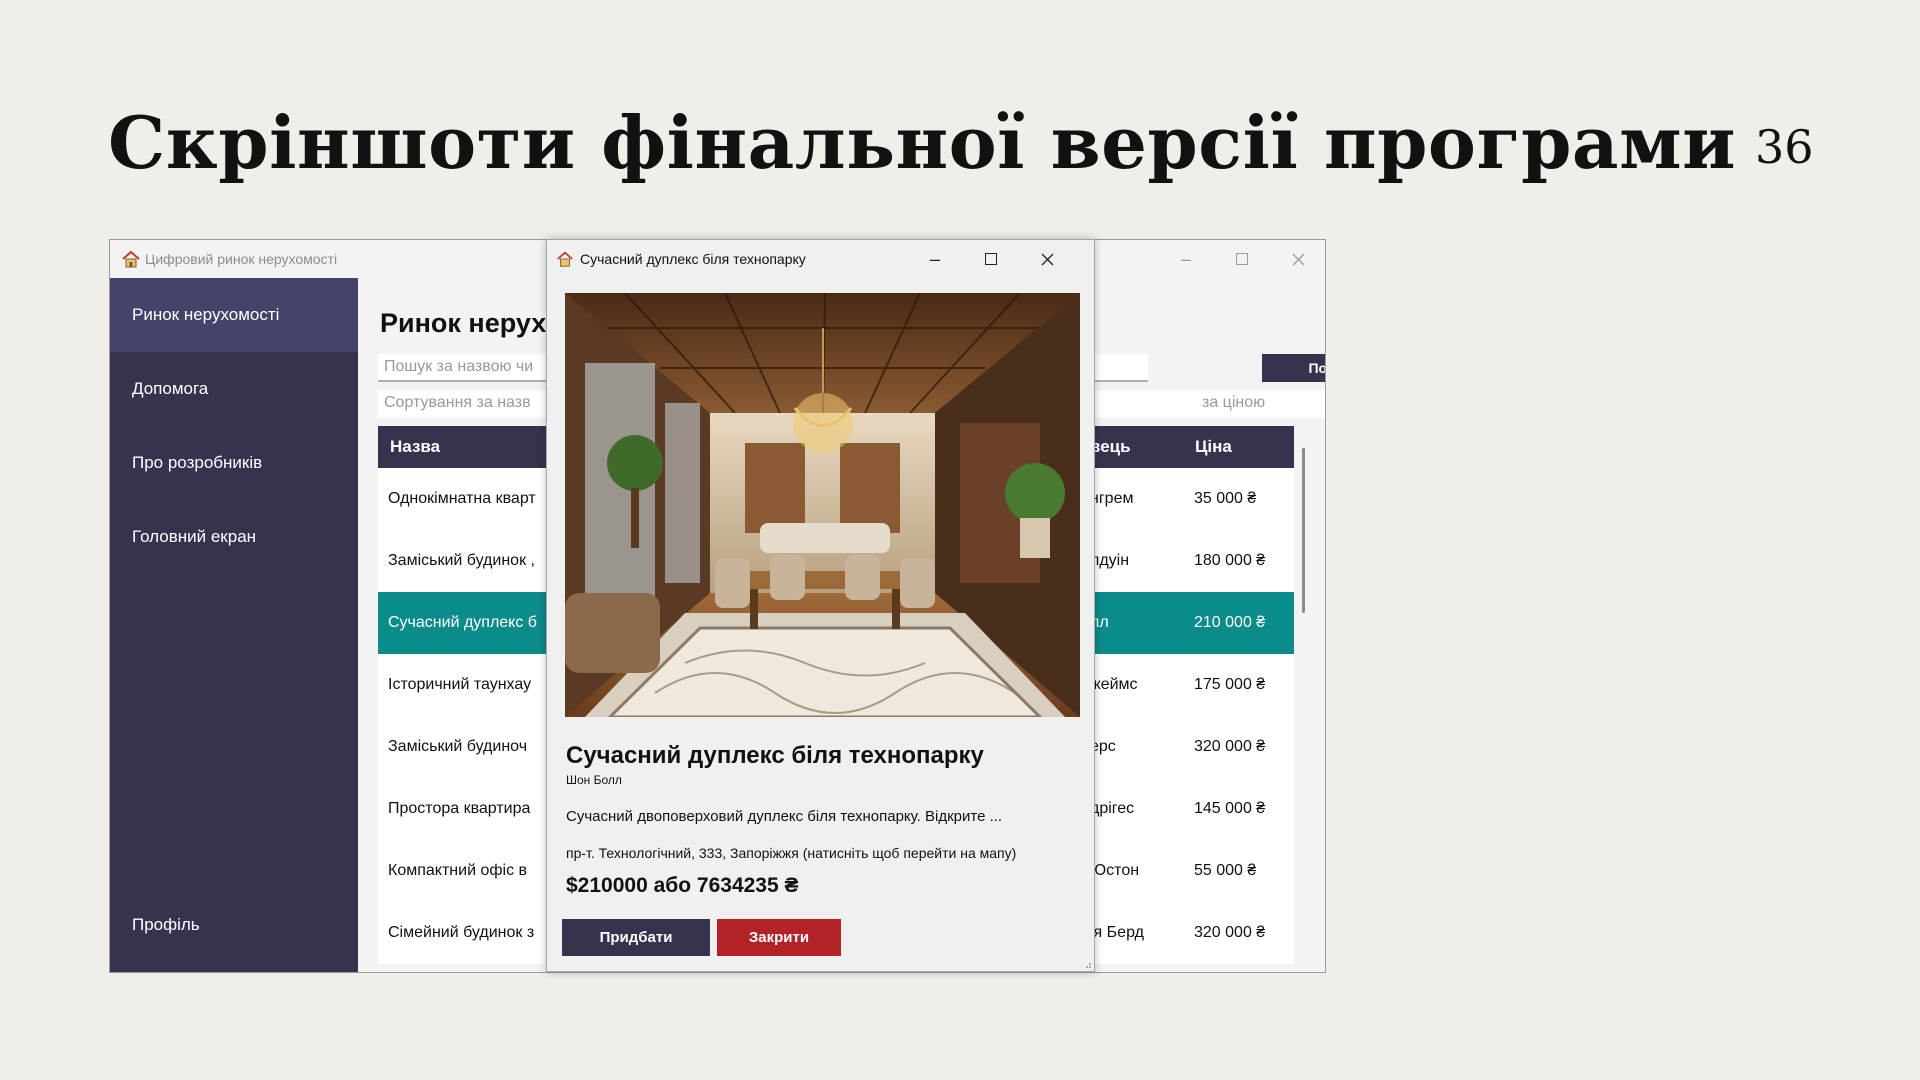  Describe the element at coordinates (1230, 684) in the screenshot. I see `row-price: 175 000 ₴` at that location.